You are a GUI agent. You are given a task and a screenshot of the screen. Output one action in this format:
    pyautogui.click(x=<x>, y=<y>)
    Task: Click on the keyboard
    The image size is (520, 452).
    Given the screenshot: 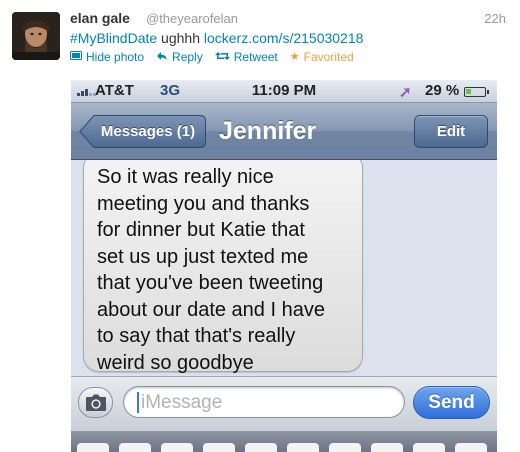 What is the action you would take?
    pyautogui.click(x=284, y=441)
    